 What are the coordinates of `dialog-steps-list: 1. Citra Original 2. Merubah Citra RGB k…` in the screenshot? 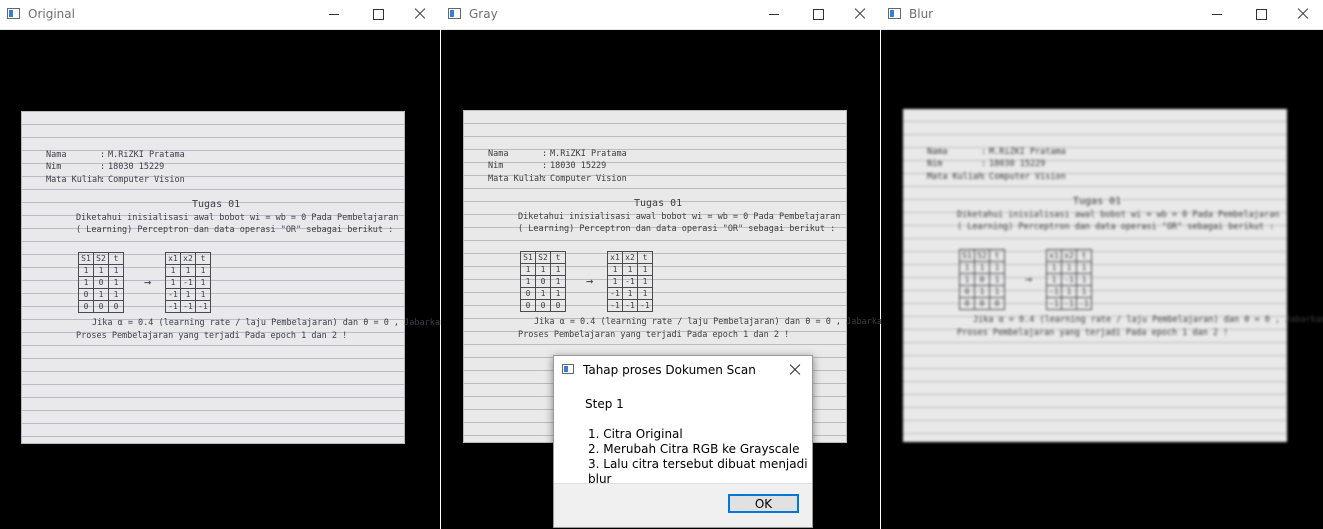 It's located at (700, 457).